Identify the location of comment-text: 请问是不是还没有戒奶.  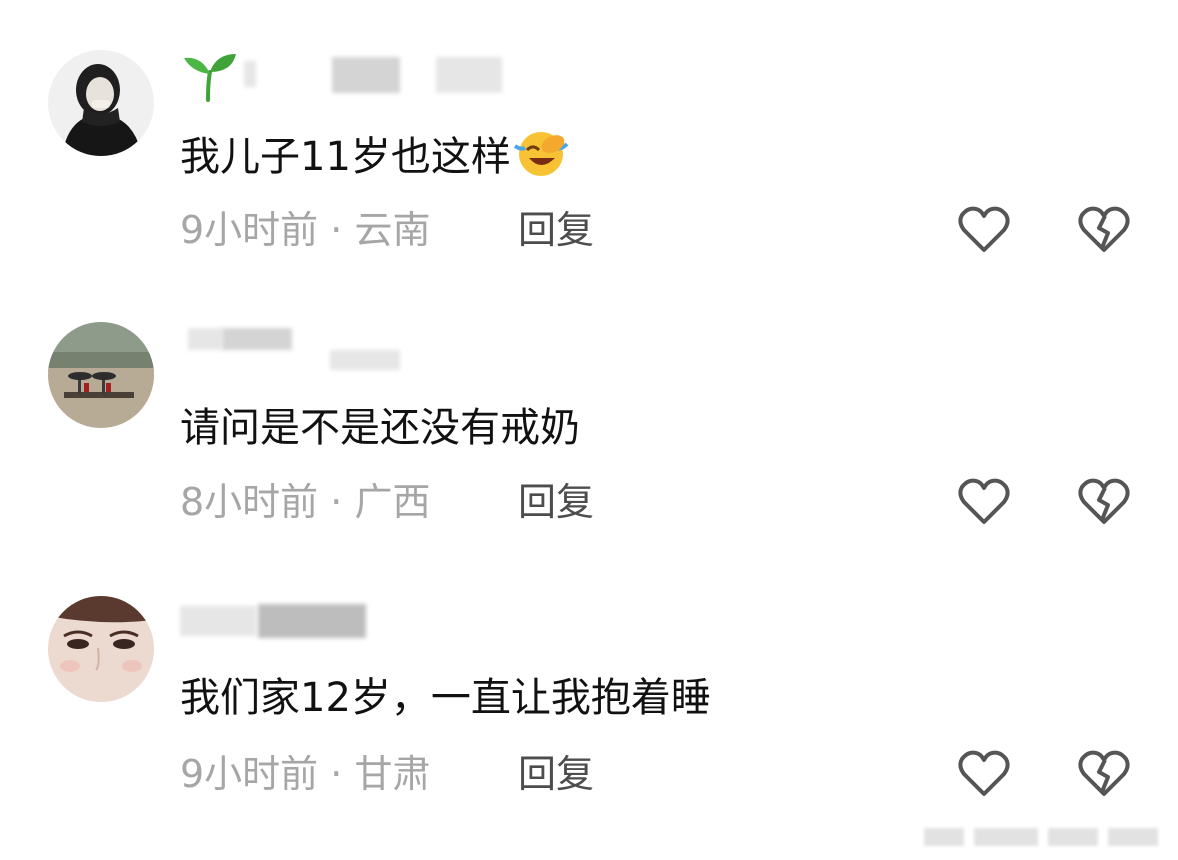
(380, 428).